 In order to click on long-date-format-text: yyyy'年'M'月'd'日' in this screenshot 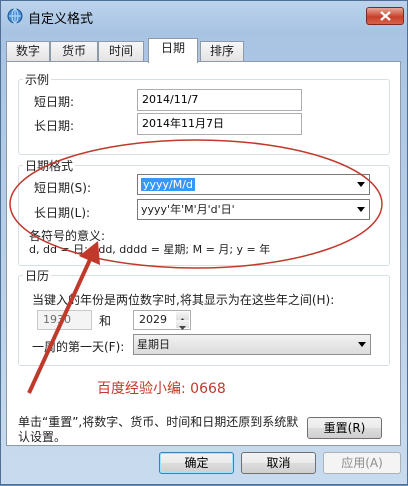, I will do `click(188, 209)`.